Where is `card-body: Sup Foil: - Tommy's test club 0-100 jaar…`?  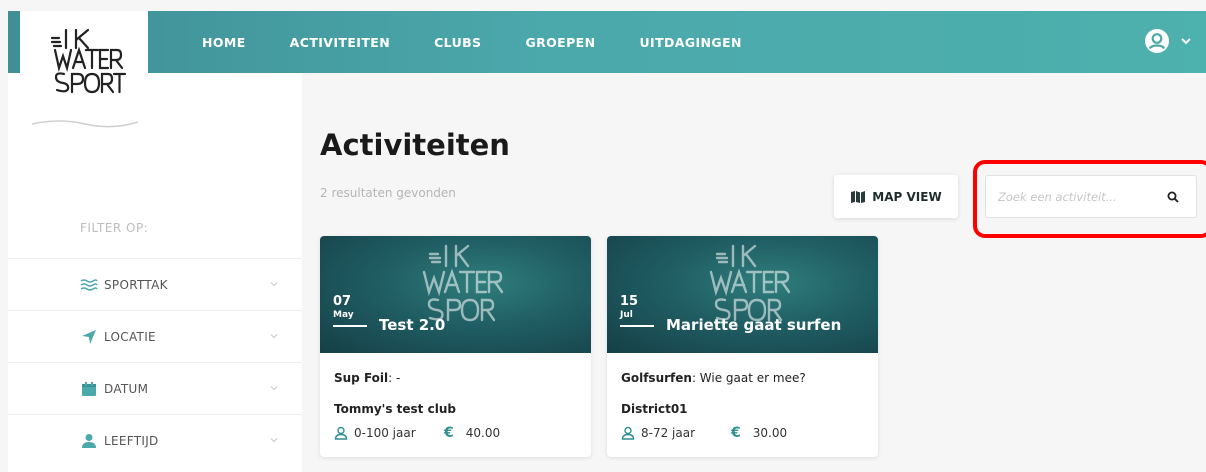 card-body: Sup Foil: - Tommy's test club 0-100 jaar… is located at coordinates (455, 403).